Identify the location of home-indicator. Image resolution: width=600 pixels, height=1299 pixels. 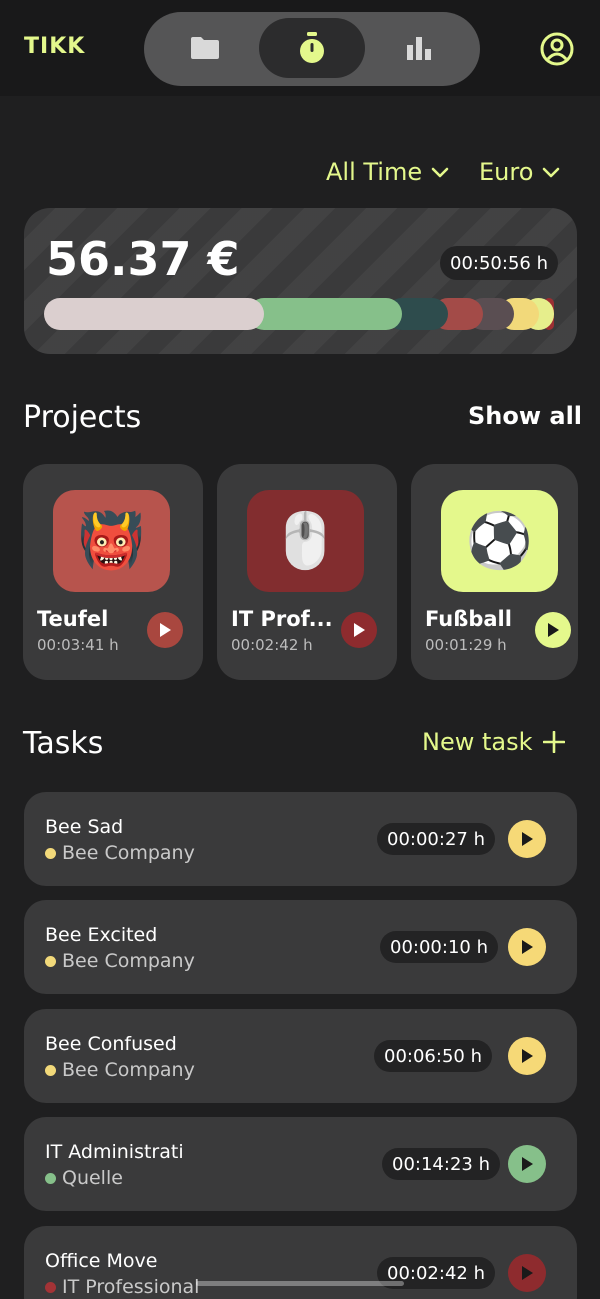
(300, 1283).